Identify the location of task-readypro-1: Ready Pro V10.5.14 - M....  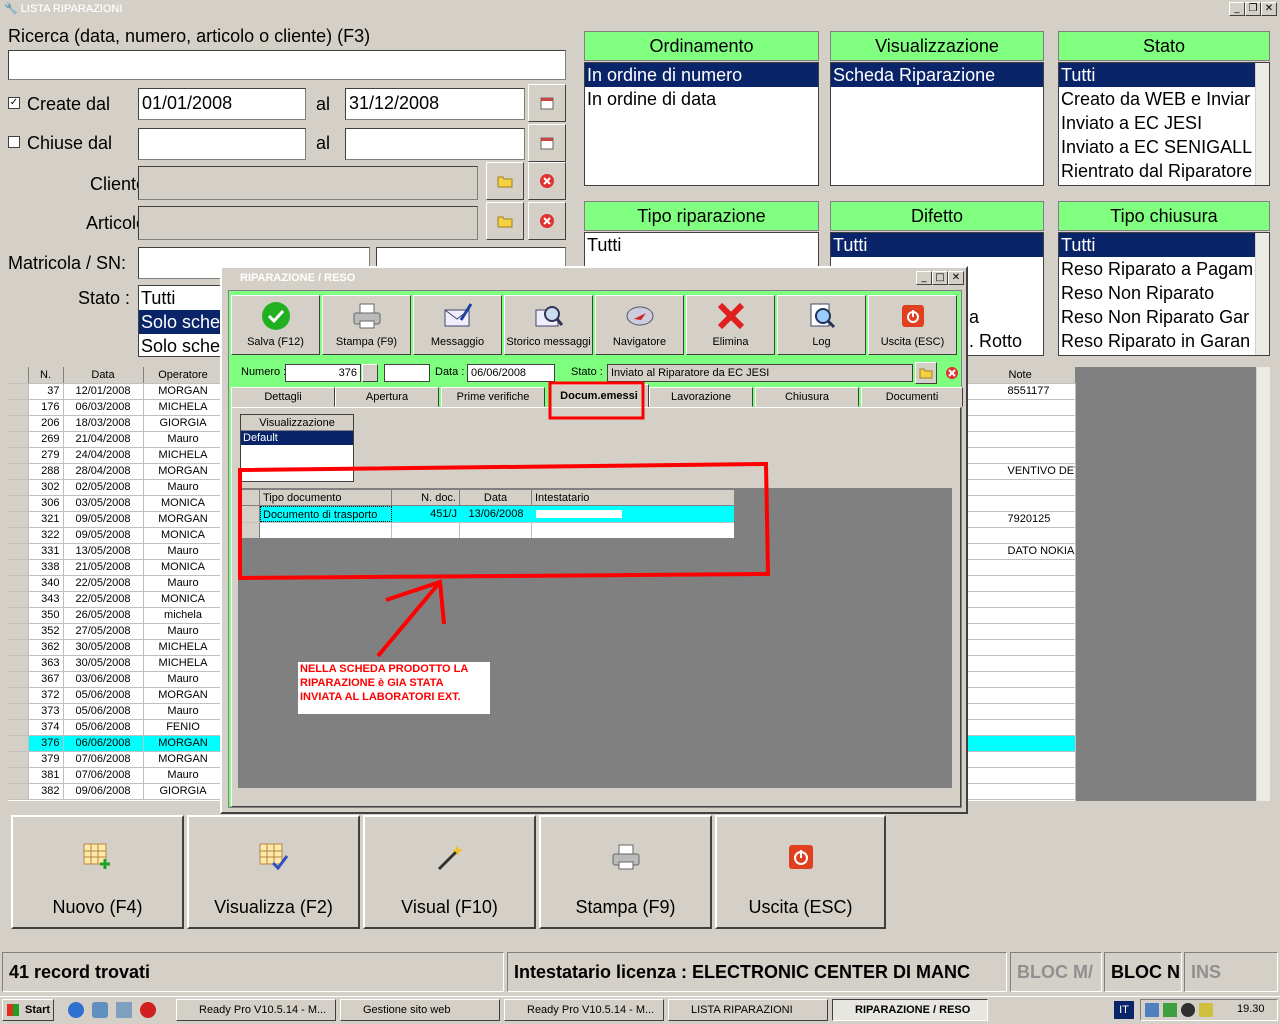
(256, 1010).